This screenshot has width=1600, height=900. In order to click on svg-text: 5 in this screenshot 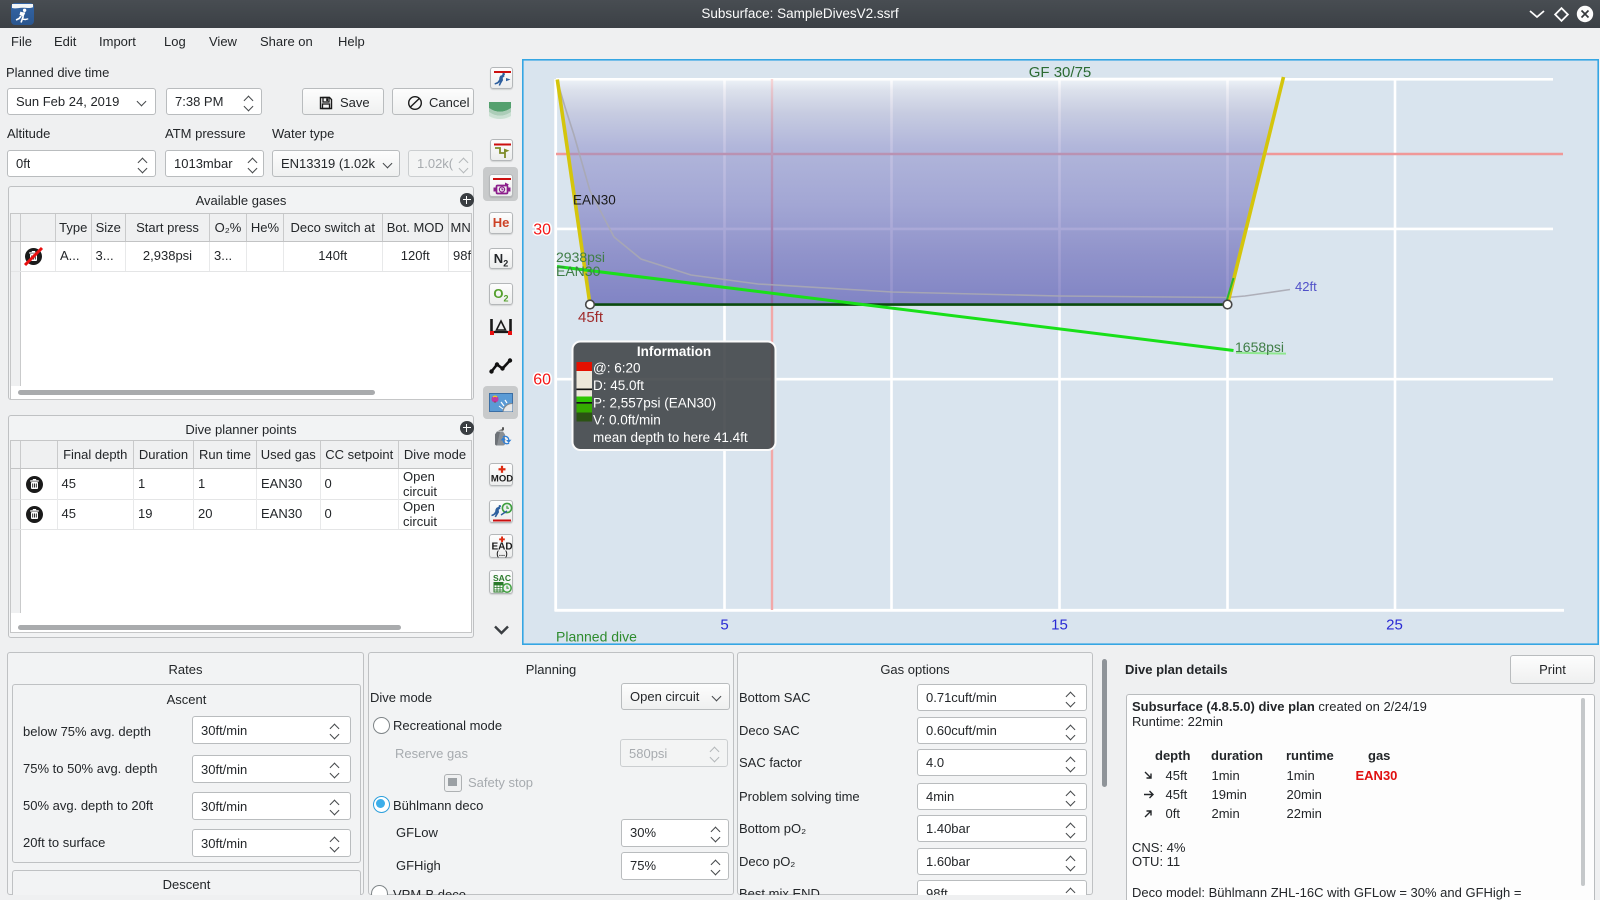, I will do `click(724, 625)`.